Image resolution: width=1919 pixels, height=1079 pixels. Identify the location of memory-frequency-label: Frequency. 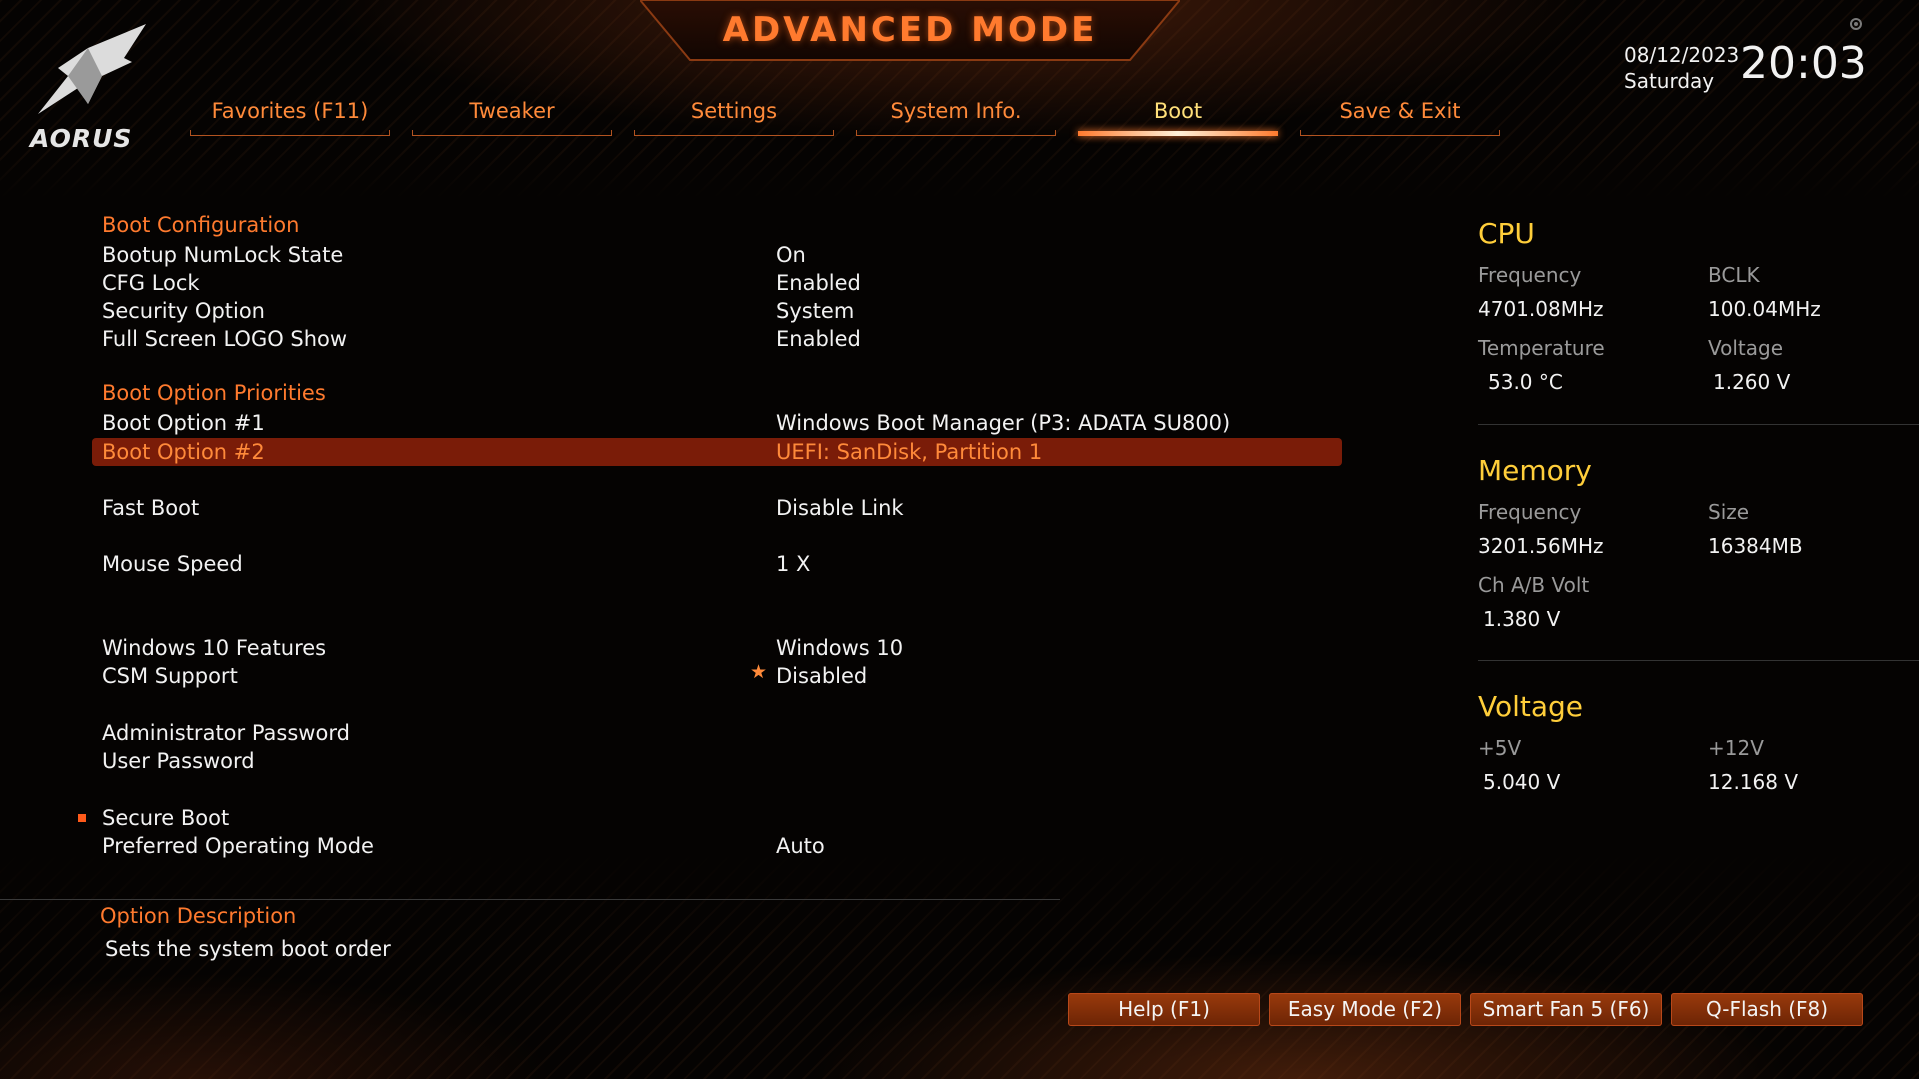
(1530, 512).